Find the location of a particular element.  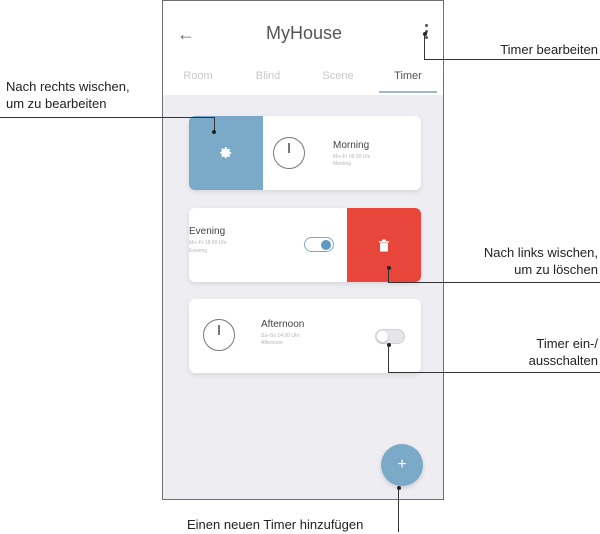

annotation-swipe-left-line1: Nach links wischen, is located at coordinates (540, 252).